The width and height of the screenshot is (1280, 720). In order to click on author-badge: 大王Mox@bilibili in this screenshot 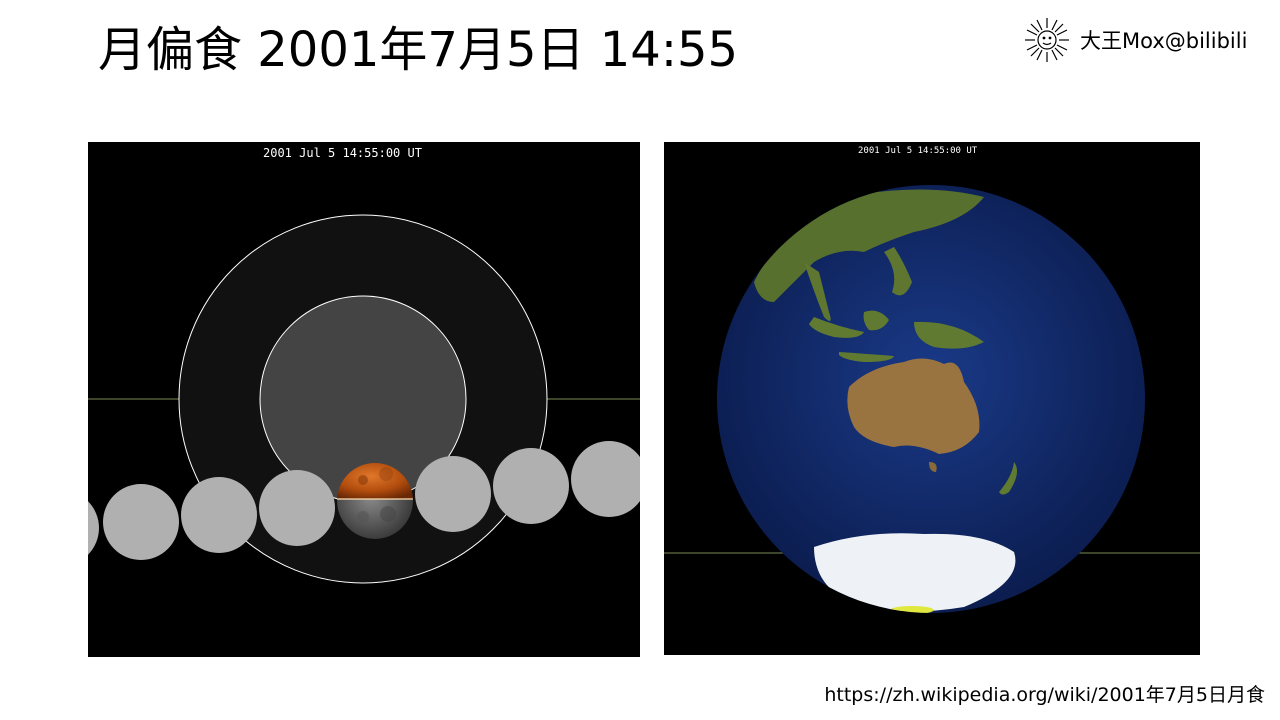, I will do `click(1135, 40)`.